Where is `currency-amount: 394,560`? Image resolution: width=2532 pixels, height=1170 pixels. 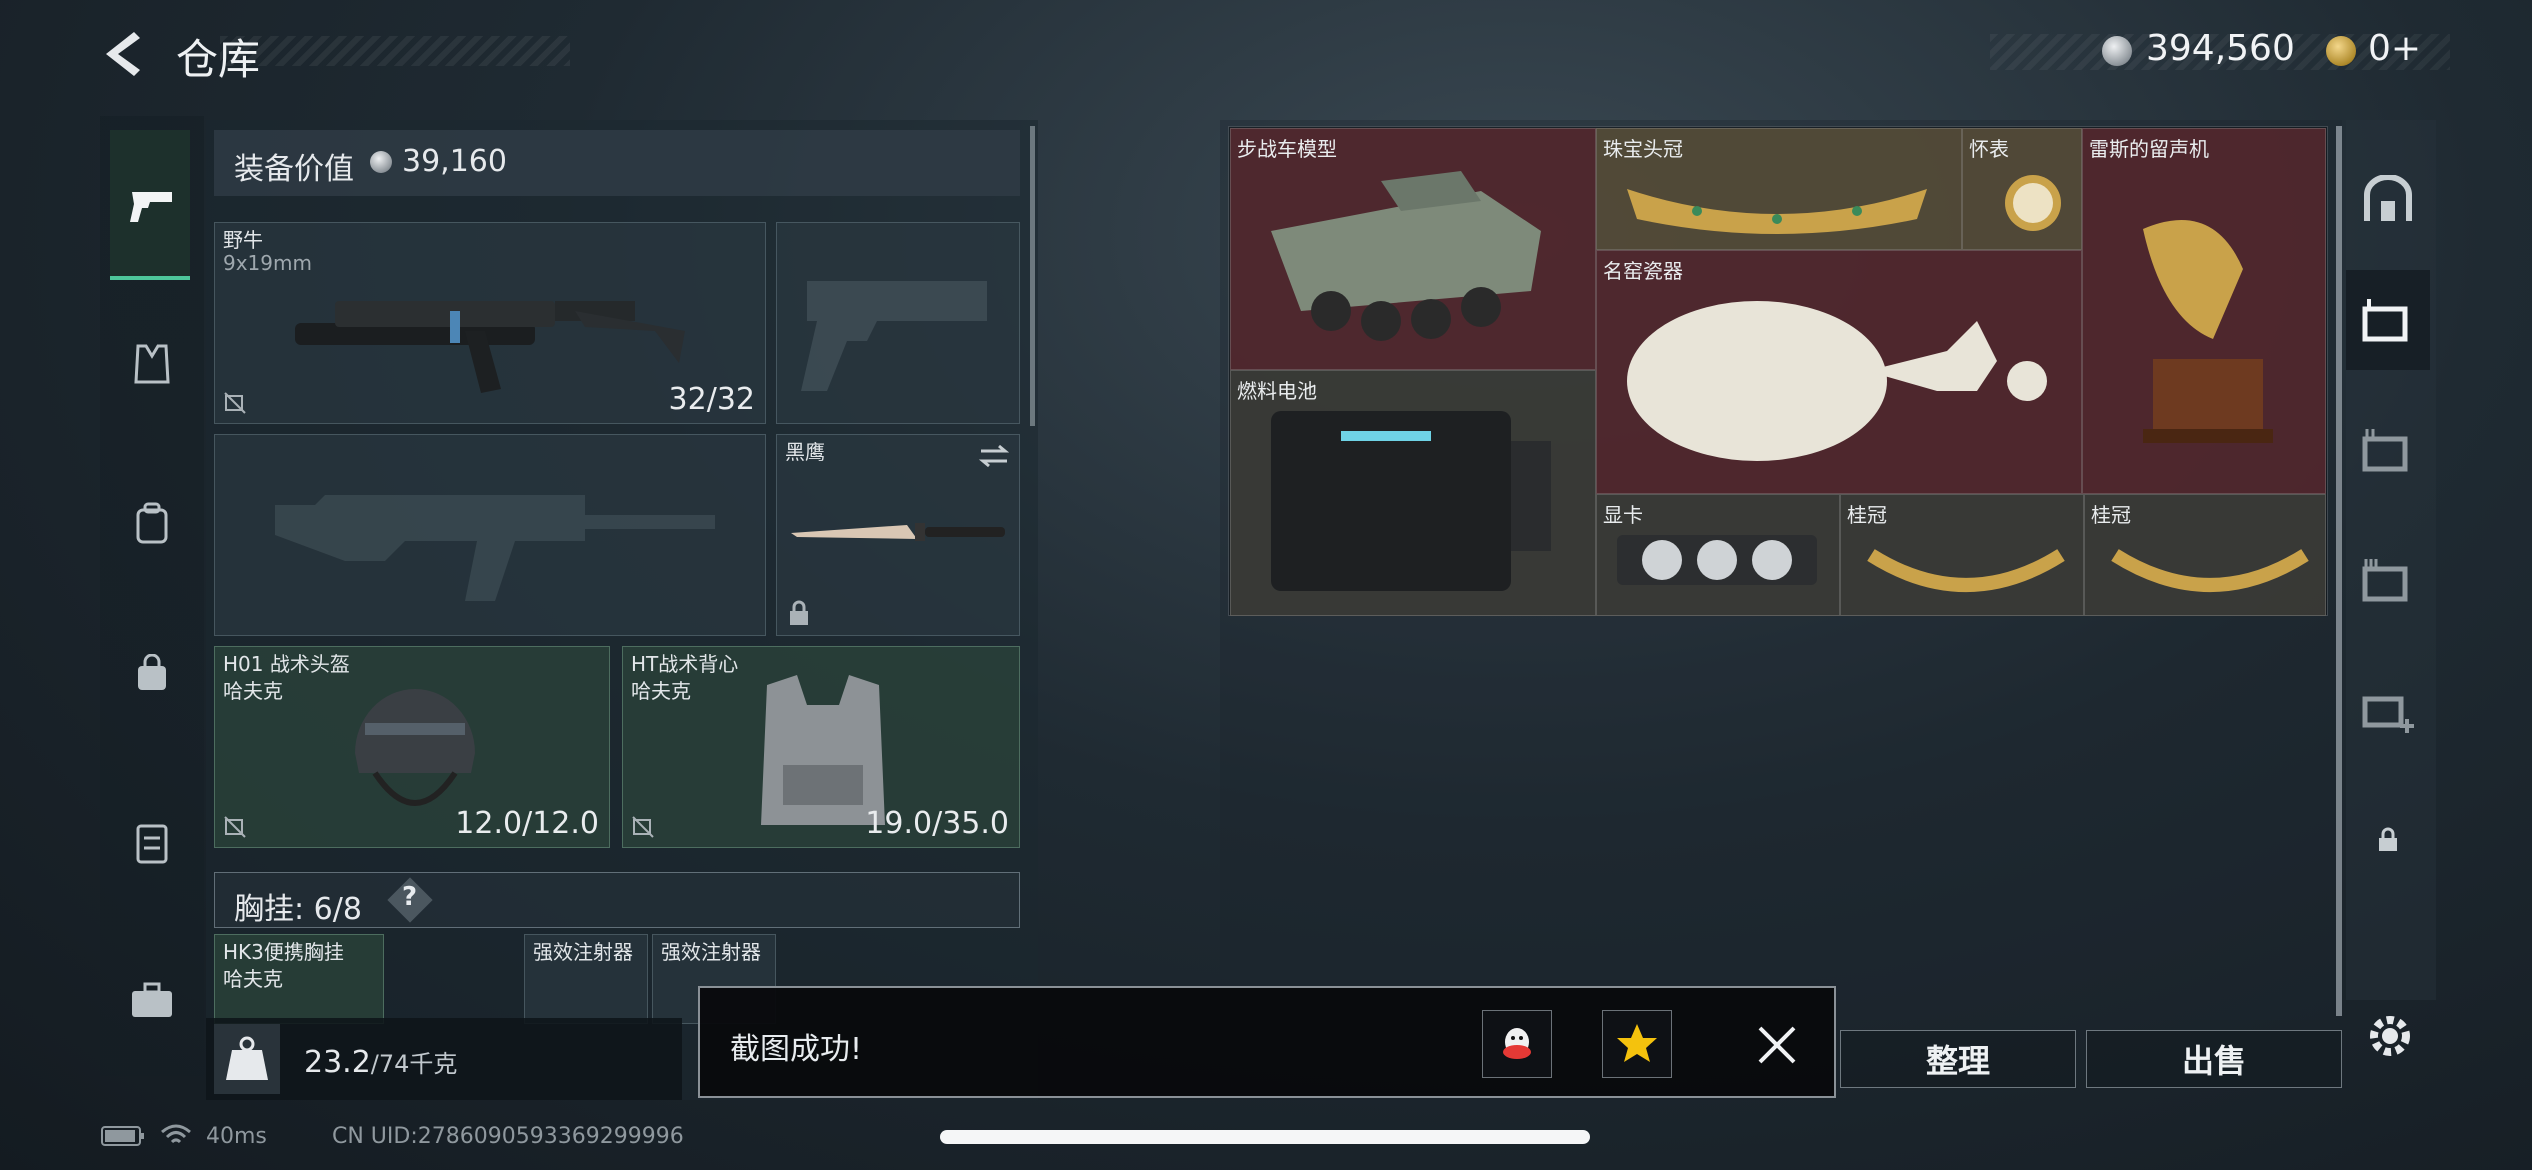
currency-amount: 394,560 is located at coordinates (2220, 48).